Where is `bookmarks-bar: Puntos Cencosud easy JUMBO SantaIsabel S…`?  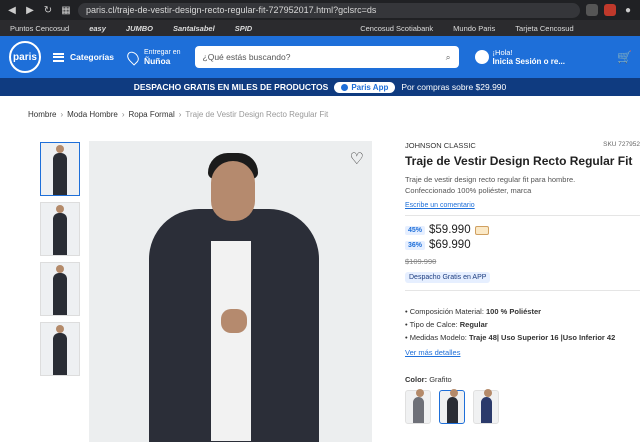 bookmarks-bar: Puntos Cencosud easy JUMBO SantaIsabel S… is located at coordinates (320, 28).